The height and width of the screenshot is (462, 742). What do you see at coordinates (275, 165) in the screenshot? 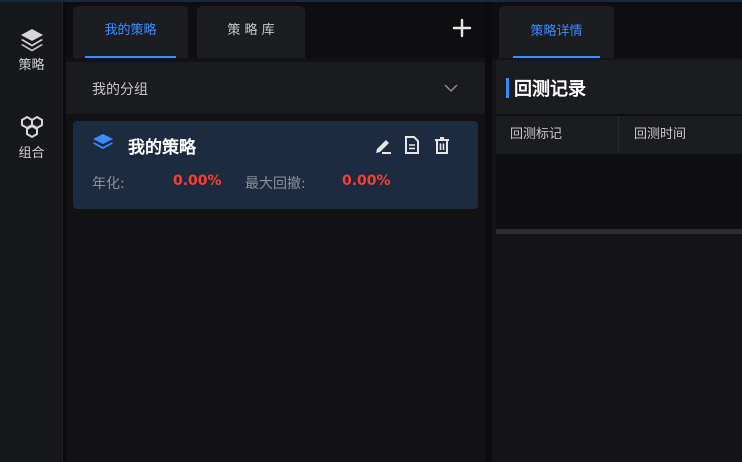
I see `strategy-card: 我的策略 年化: 0.00% 最大回撤: 0.00%` at bounding box center [275, 165].